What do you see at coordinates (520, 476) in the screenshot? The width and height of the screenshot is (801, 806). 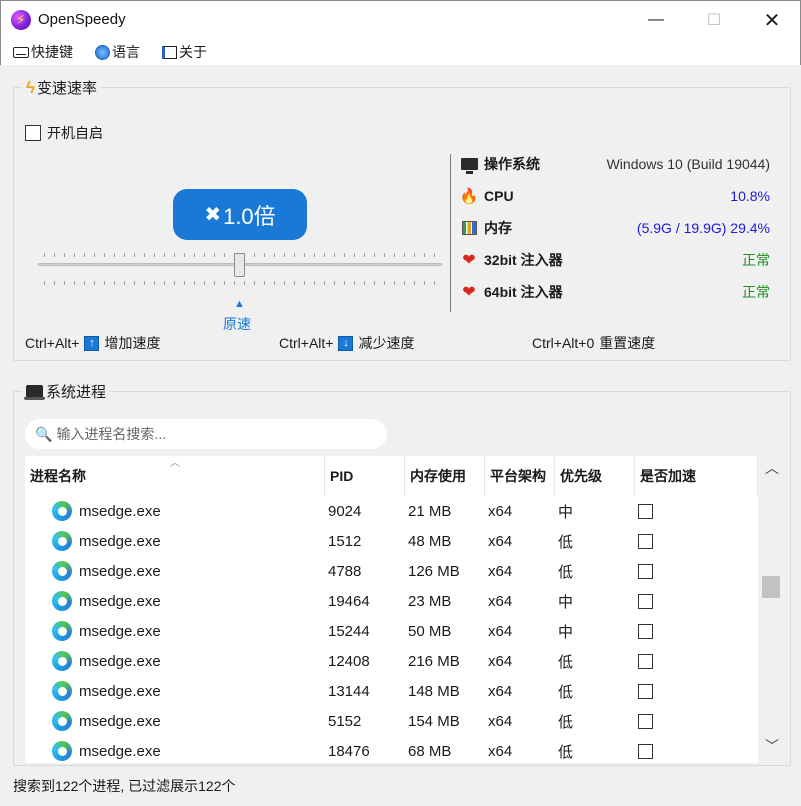 I see `col-arch: 平台架构` at bounding box center [520, 476].